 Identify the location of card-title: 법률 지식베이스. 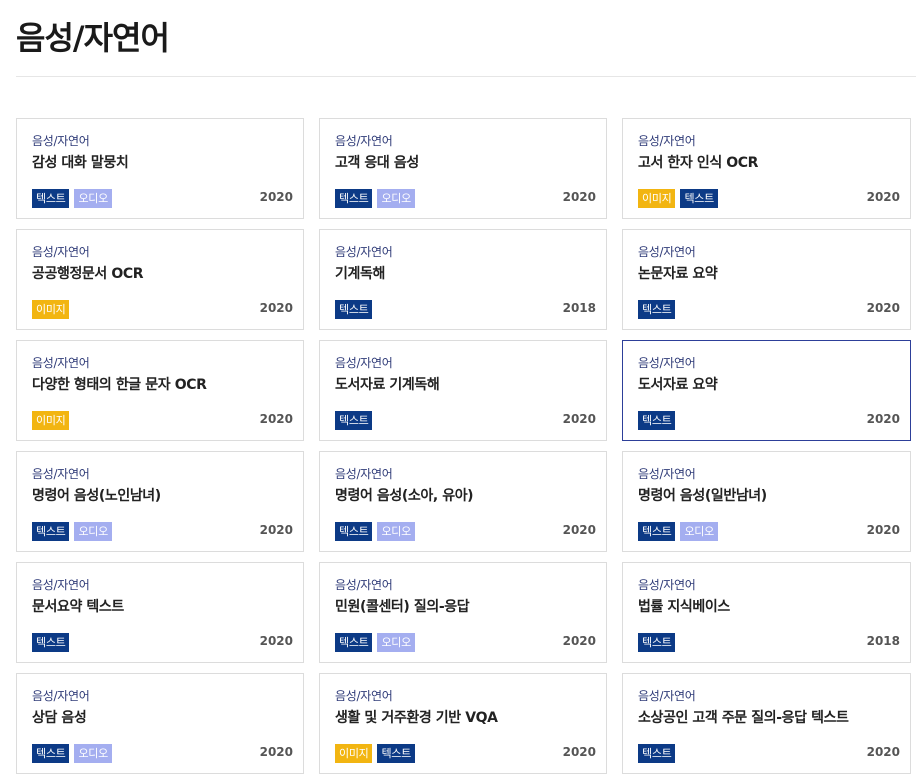
(684, 607).